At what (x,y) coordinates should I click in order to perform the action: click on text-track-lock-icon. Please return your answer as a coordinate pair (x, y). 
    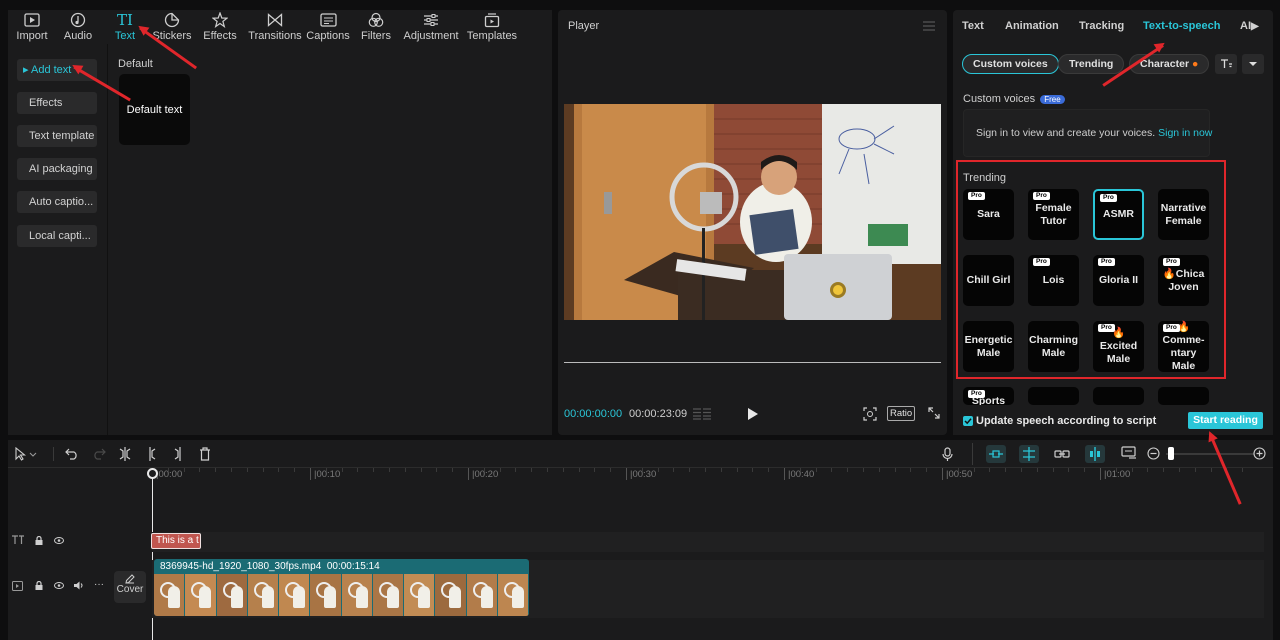
    Looking at the image, I should click on (39, 540).